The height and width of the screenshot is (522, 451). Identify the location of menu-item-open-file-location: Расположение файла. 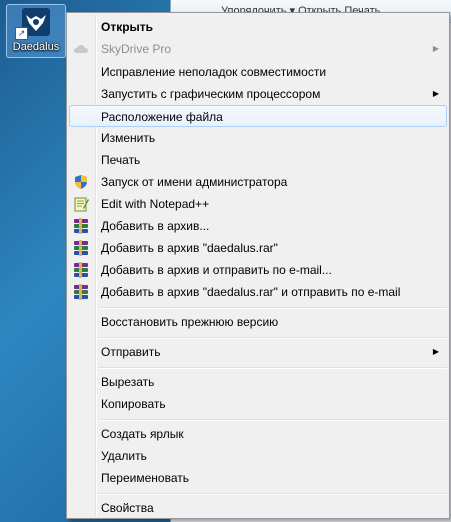
(258, 116).